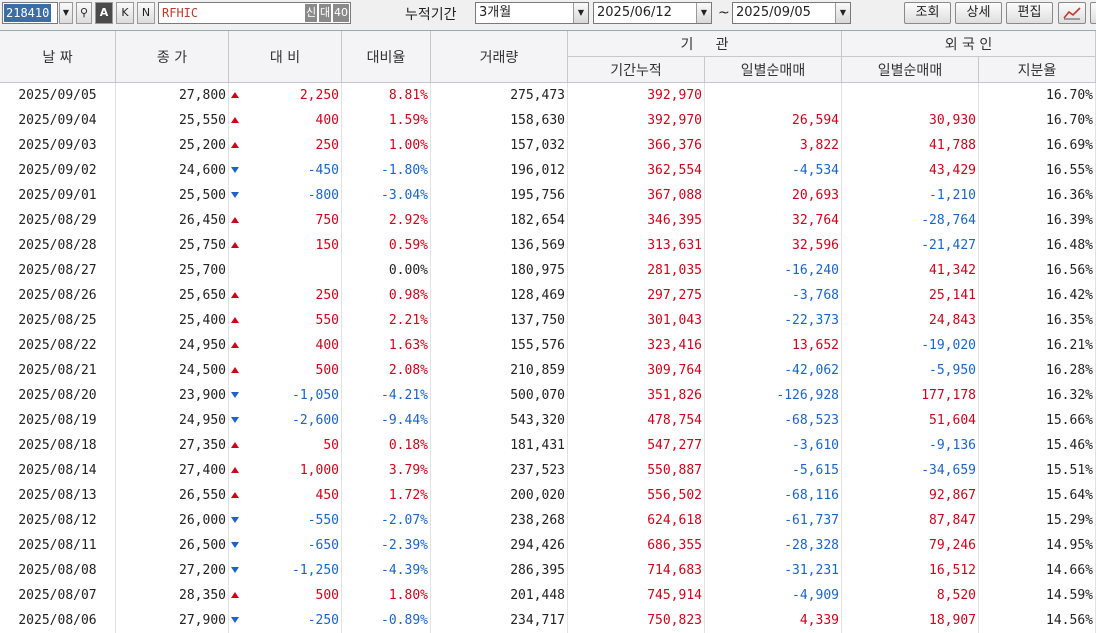 The height and width of the screenshot is (633, 1096). Describe the element at coordinates (674, 595) in the screenshot. I see `cell-inst-cumulative-value: 745,914` at that location.